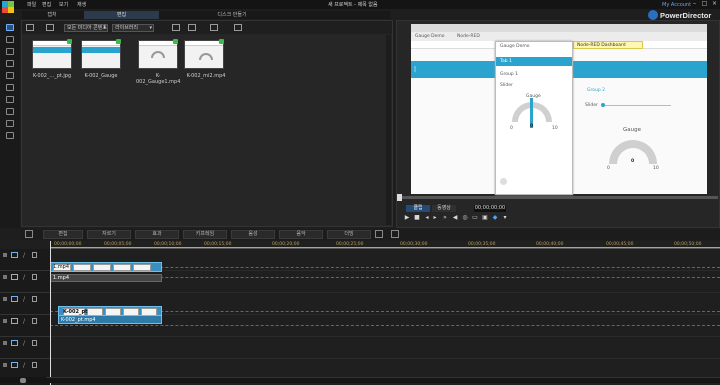  Describe the element at coordinates (10, 99) in the screenshot. I see `audio-mixing-room-icon` at that location.